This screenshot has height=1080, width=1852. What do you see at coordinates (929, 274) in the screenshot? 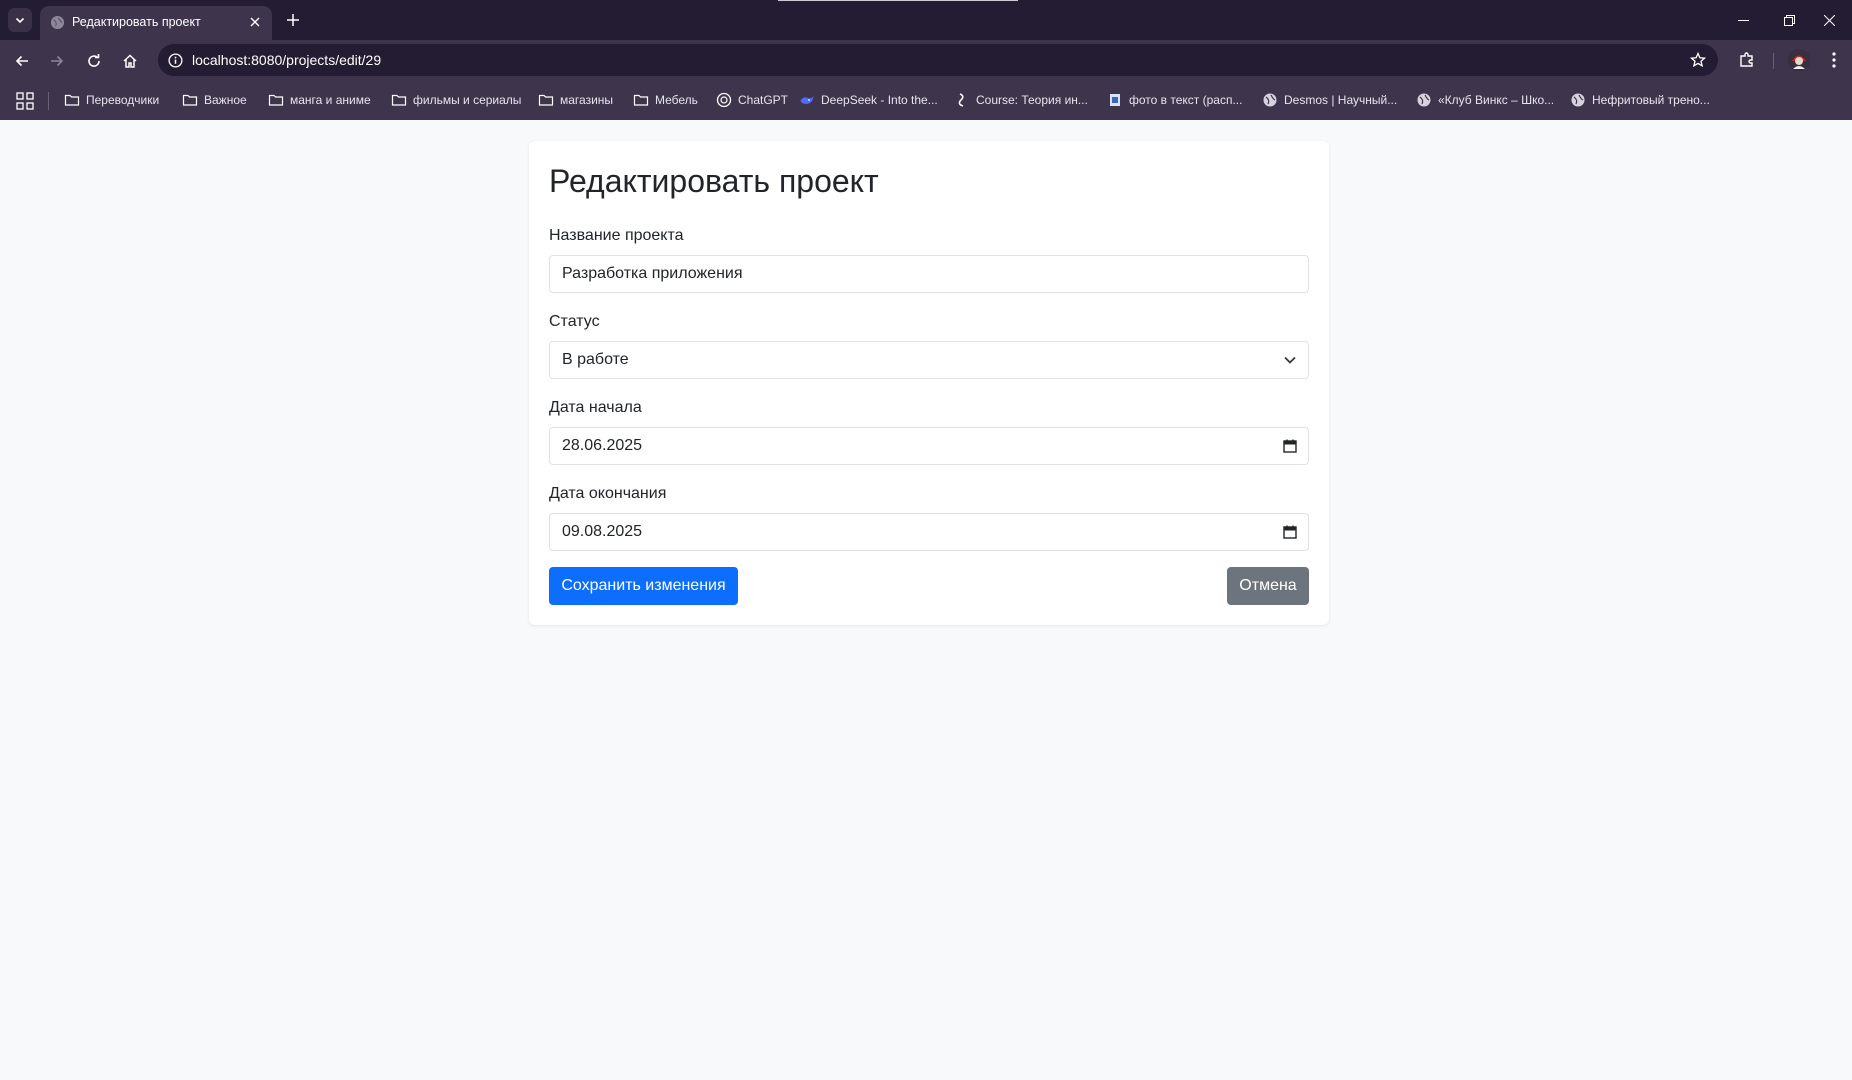
I see `project-name-input: Разработка приложения` at bounding box center [929, 274].